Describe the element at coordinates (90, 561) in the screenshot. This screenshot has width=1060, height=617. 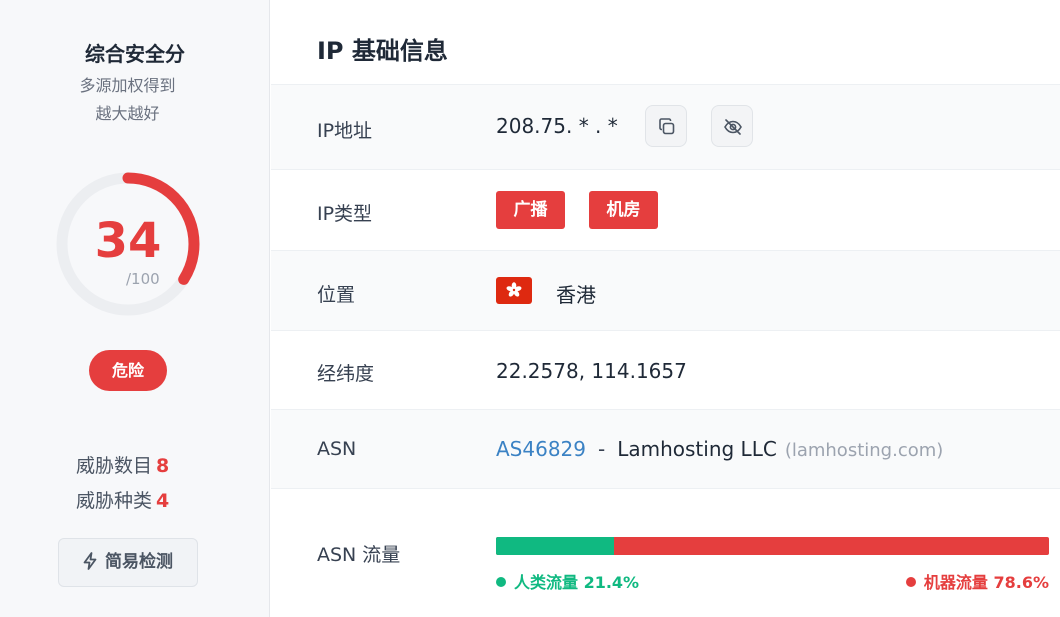
I see `lightning-icon` at that location.